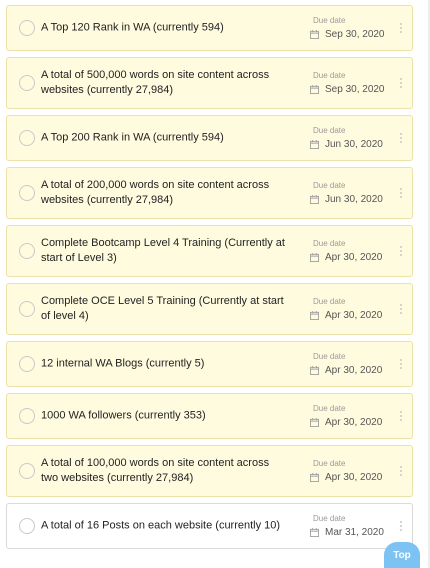 Image resolution: width=430 pixels, height=568 pixels. I want to click on task-title: 12 internal WA Blogs (currently 5), so click(163, 364).